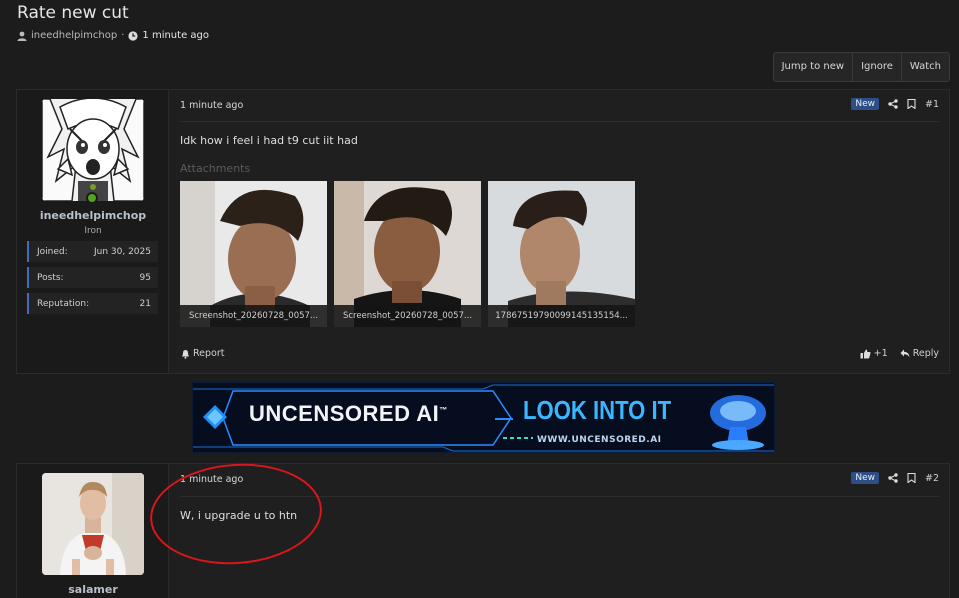 Image resolution: width=959 pixels, height=598 pixels. Describe the element at coordinates (73, 13) in the screenshot. I see `page-title: Rate new cut` at that location.